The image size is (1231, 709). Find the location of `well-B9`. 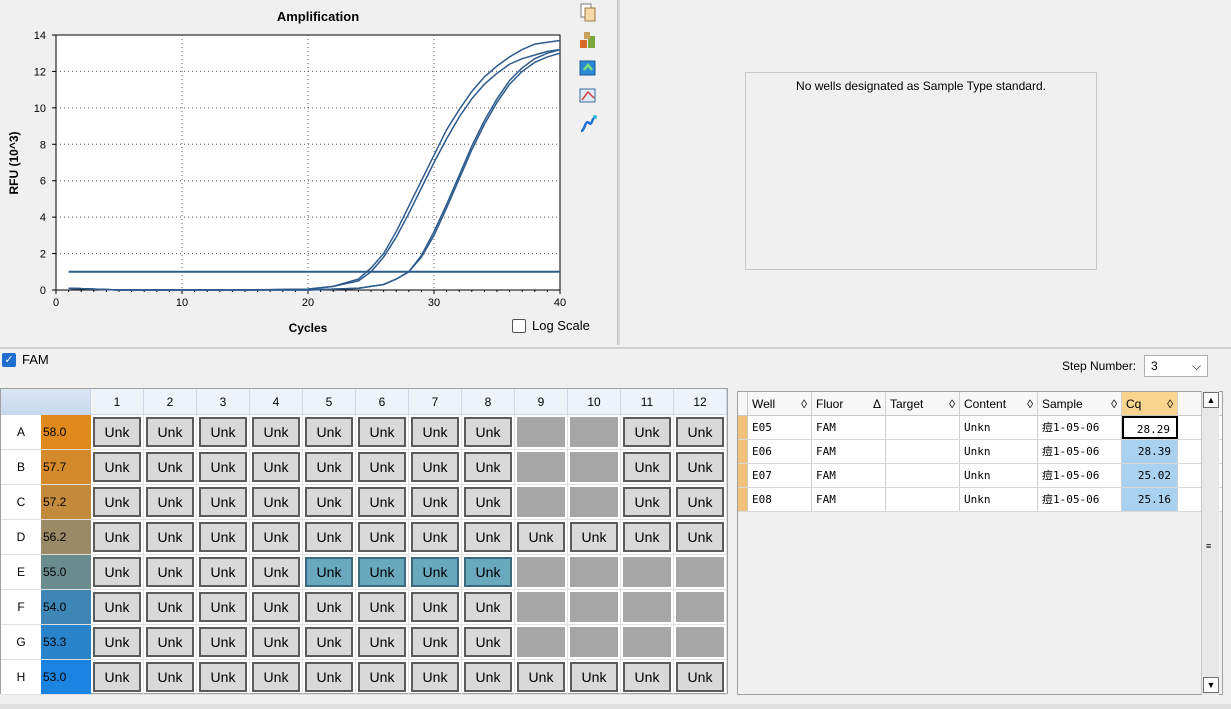

well-B9 is located at coordinates (541, 467).